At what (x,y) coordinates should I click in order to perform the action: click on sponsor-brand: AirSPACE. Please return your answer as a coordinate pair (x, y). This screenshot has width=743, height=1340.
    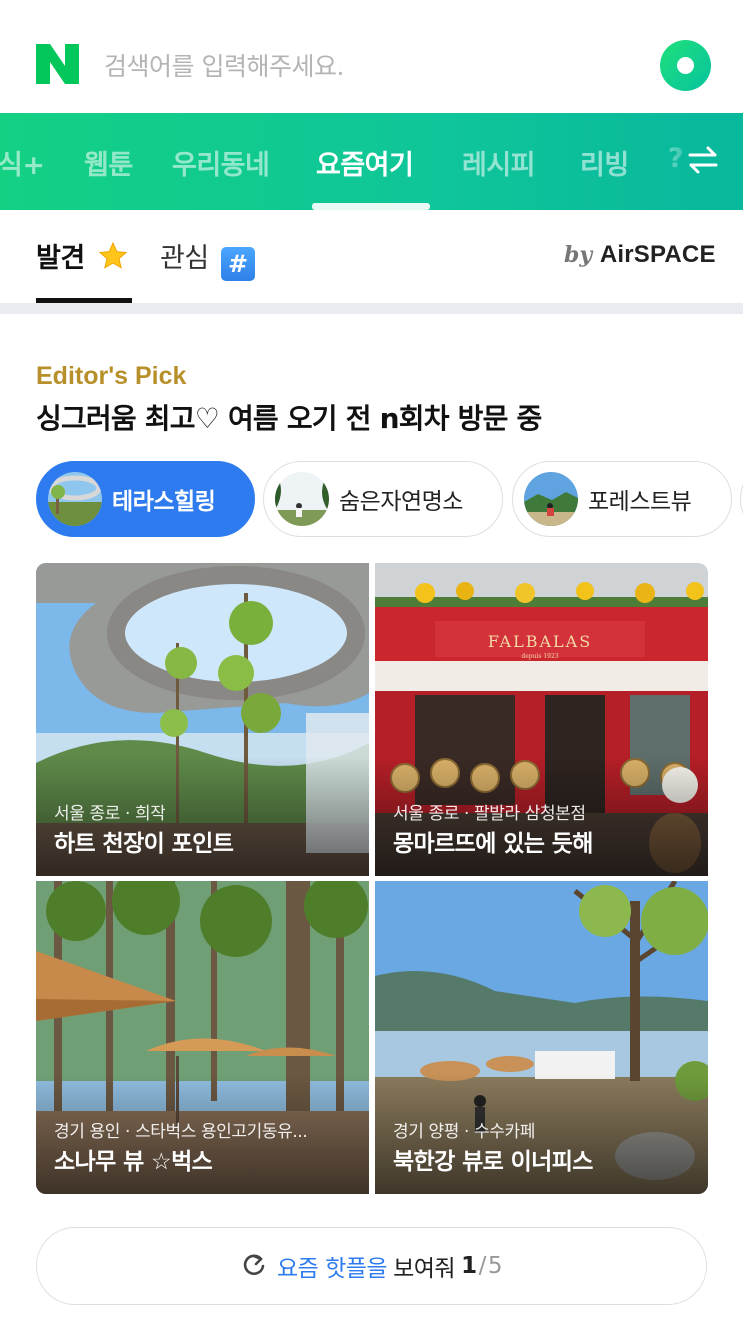
    Looking at the image, I should click on (657, 254).